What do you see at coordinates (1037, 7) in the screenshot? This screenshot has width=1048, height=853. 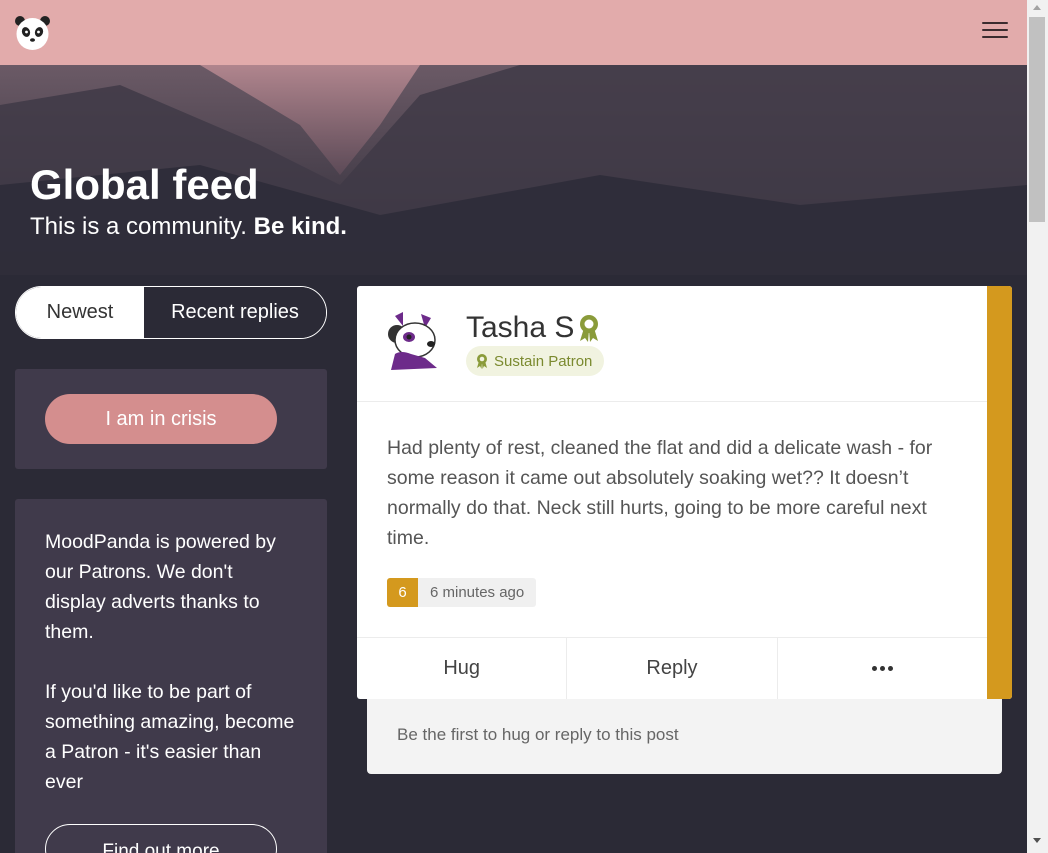 I see `scroll-up-arrow-icon` at bounding box center [1037, 7].